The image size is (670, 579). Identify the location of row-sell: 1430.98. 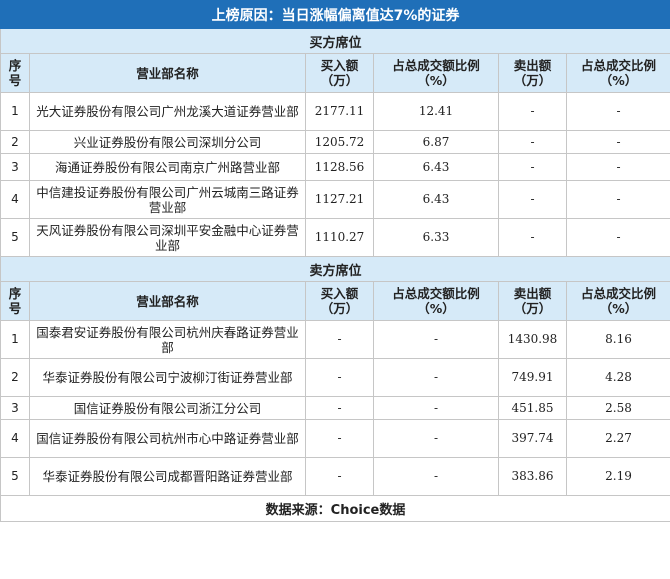
(532, 339).